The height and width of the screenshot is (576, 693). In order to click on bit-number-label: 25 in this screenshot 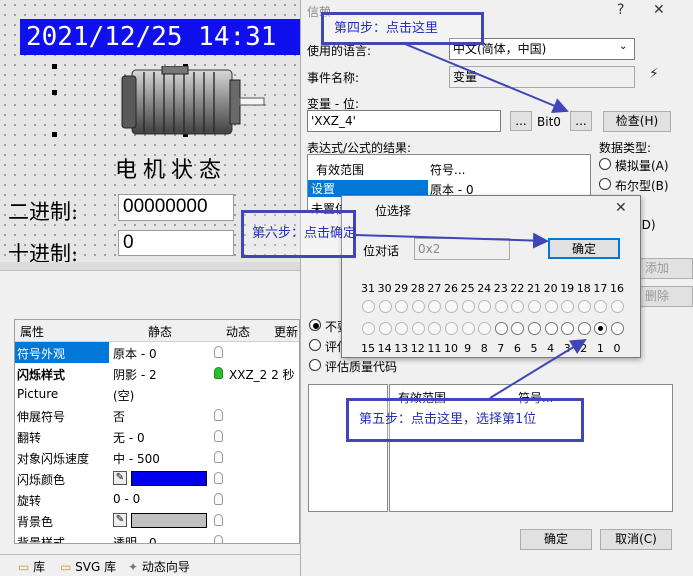, I will do `click(467, 288)`.